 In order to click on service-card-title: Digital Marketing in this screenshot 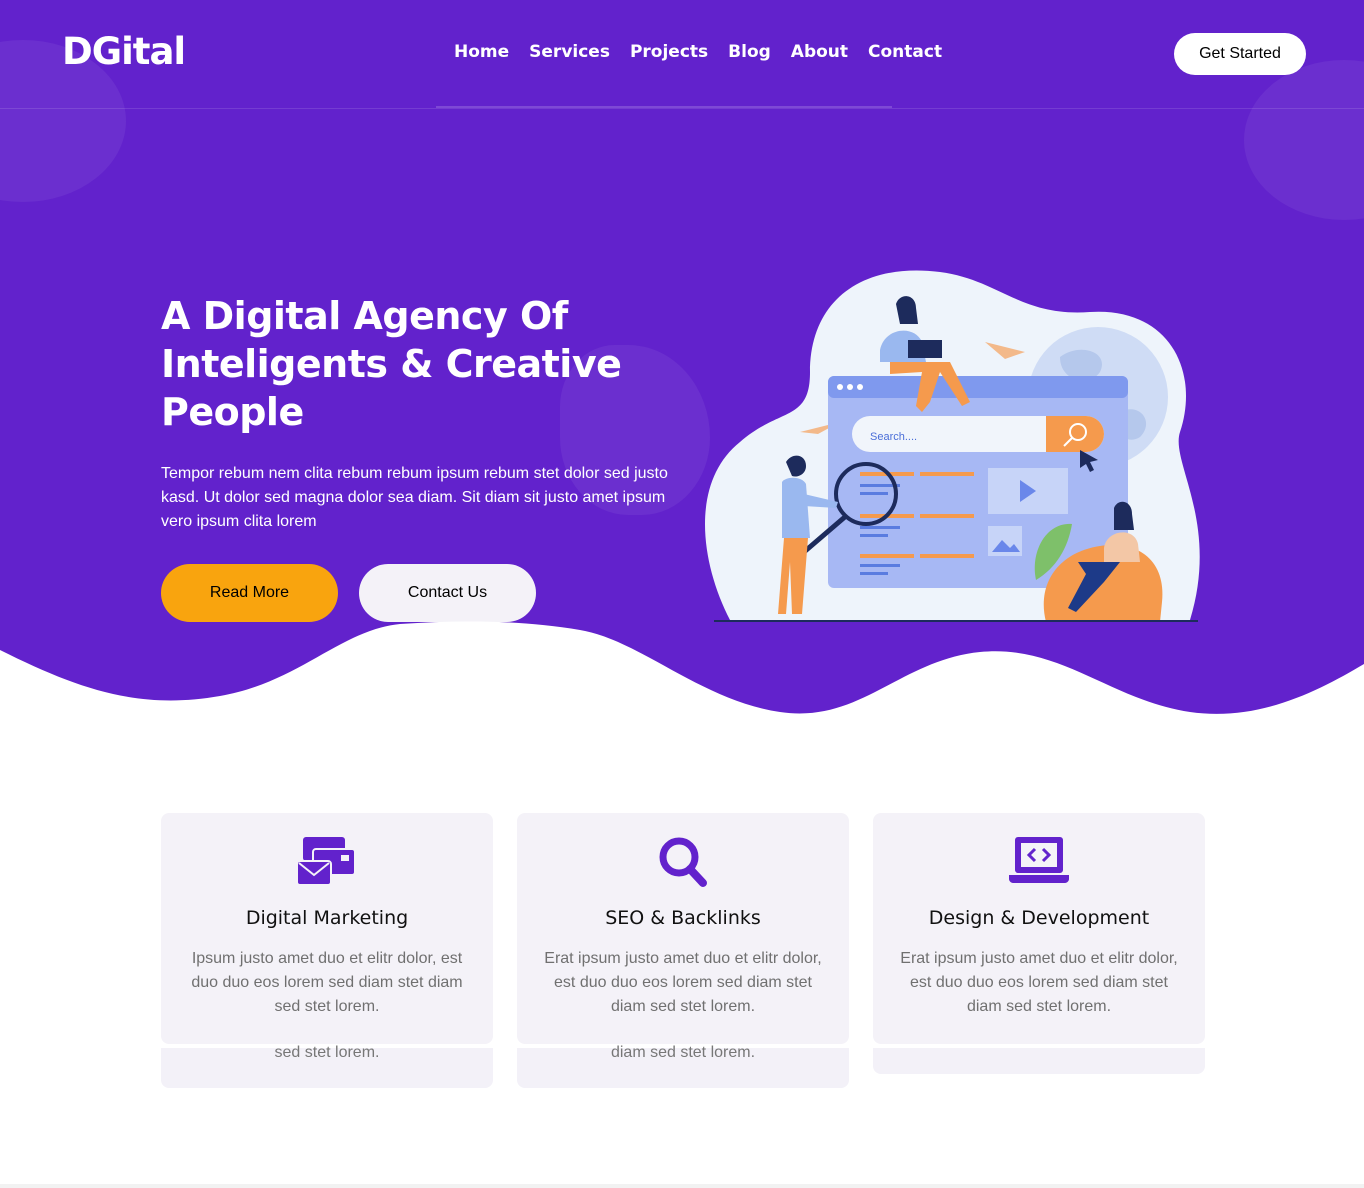, I will do `click(327, 918)`.